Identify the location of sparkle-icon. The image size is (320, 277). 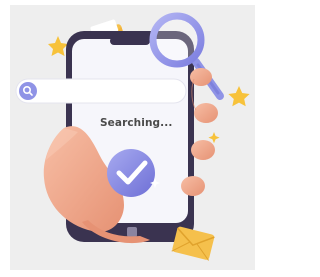
(214, 138).